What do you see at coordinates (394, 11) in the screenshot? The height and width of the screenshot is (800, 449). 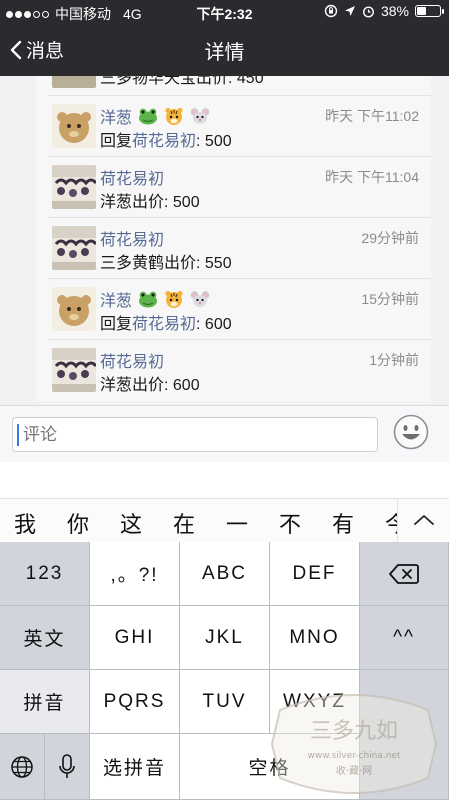 I see `battery-percent: 38%` at bounding box center [394, 11].